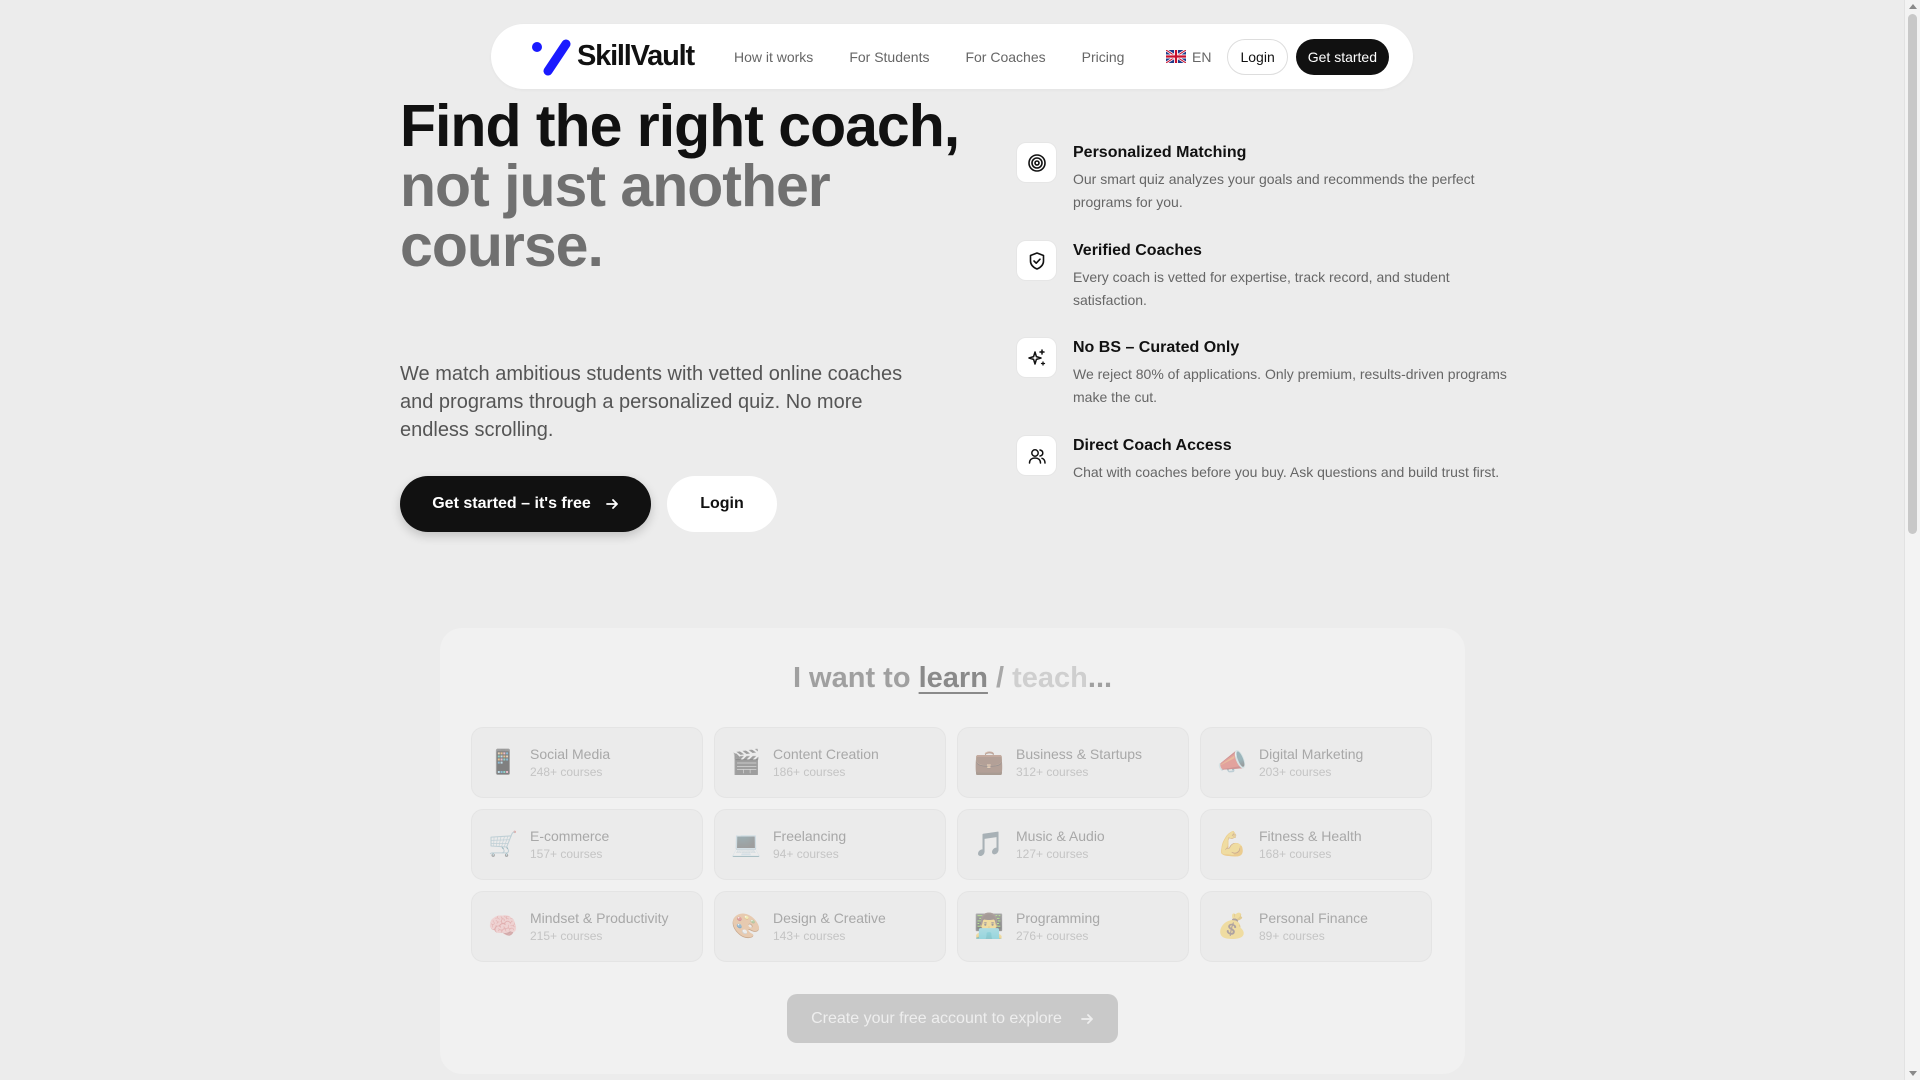  Describe the element at coordinates (851, 678) in the screenshot. I see `quiz-heading-prefix: I want to` at that location.